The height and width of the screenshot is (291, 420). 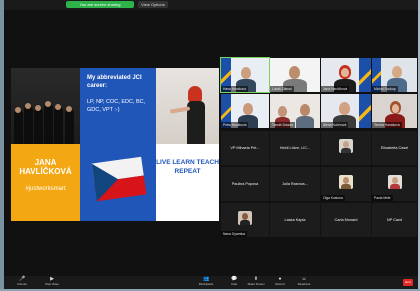 I want to click on presenter-photo, so click(x=187, y=106).